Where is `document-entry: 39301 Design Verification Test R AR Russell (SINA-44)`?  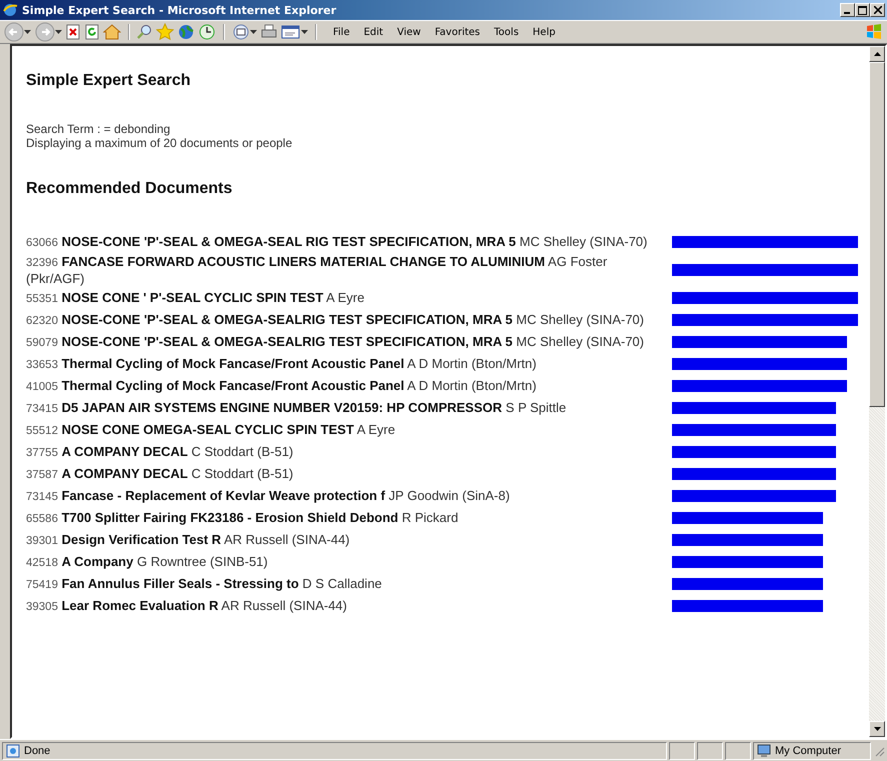 document-entry: 39301 Design Verification Test R AR Russell (SINA-44) is located at coordinates (188, 540).